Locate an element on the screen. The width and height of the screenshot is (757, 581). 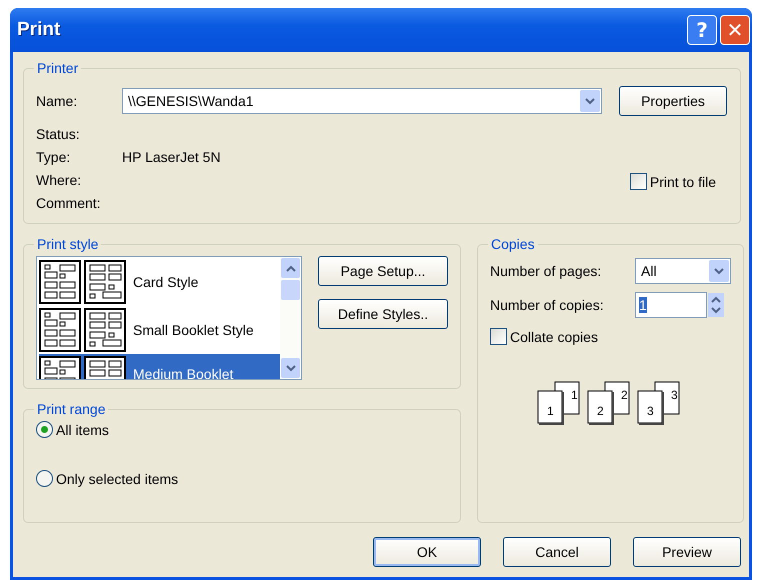
spinner-arrows-icon is located at coordinates (716, 305).